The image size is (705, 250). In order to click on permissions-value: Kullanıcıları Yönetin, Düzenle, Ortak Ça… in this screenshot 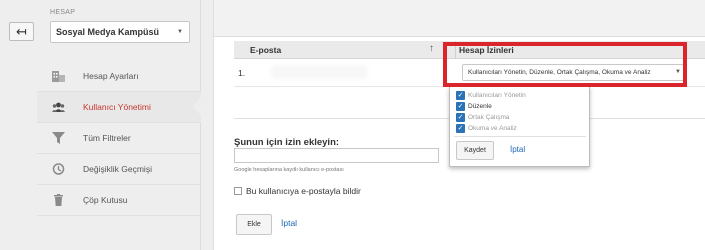, I will do `click(559, 72)`.